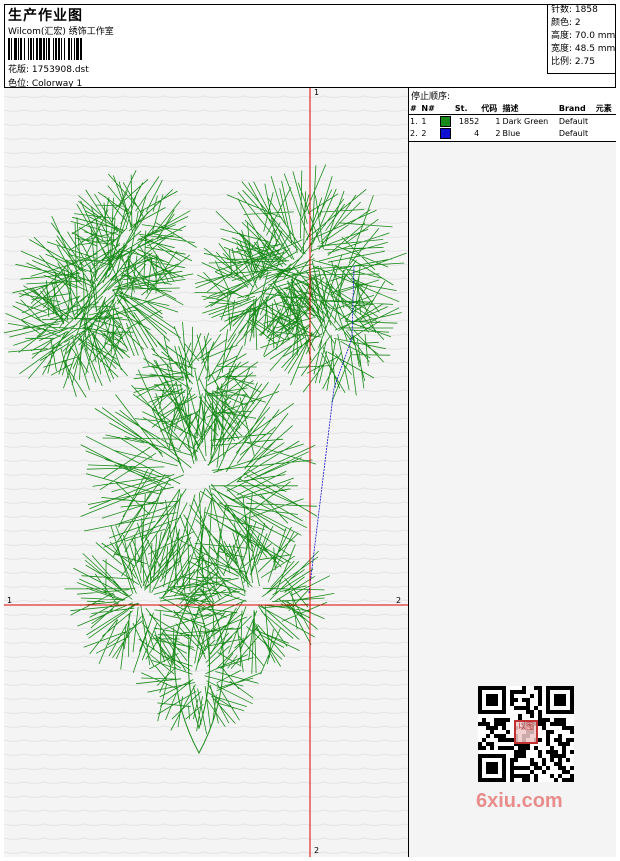 The image size is (620, 861). I want to click on watermark-text: 6xiu.com, so click(519, 801).